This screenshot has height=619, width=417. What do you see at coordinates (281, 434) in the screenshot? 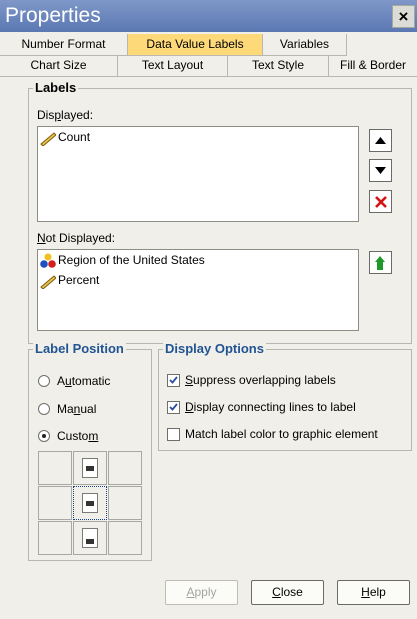
I see `checkbox-label: Match label color to graphic element` at bounding box center [281, 434].